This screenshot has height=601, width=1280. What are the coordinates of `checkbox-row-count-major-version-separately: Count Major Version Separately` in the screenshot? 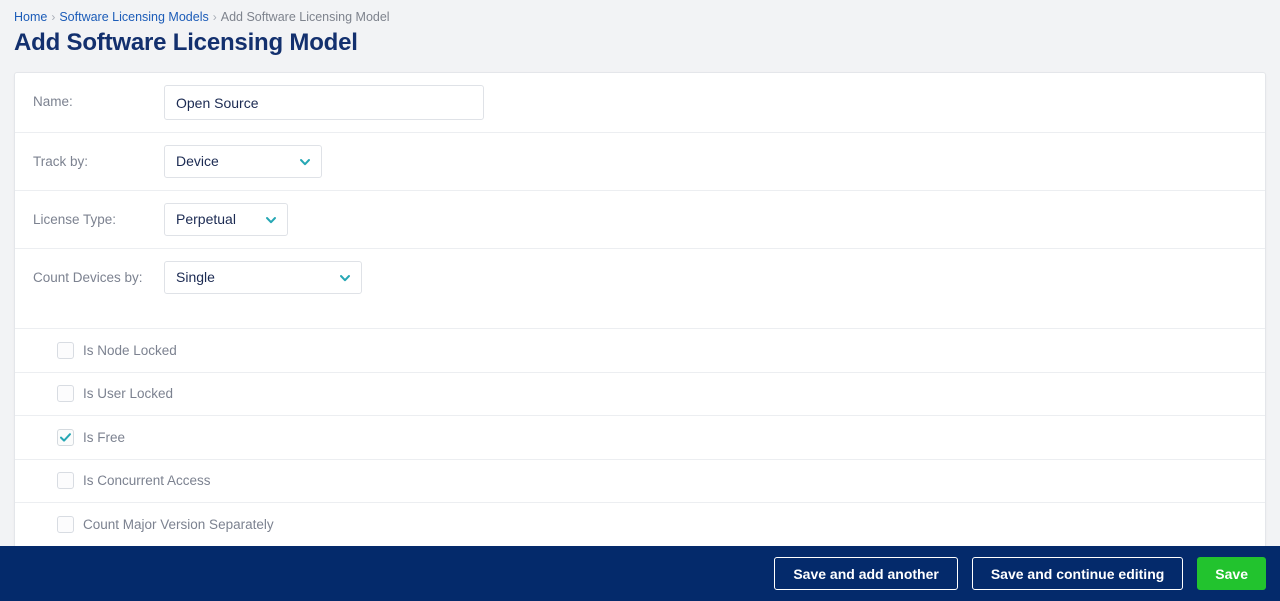 It's located at (640, 525).